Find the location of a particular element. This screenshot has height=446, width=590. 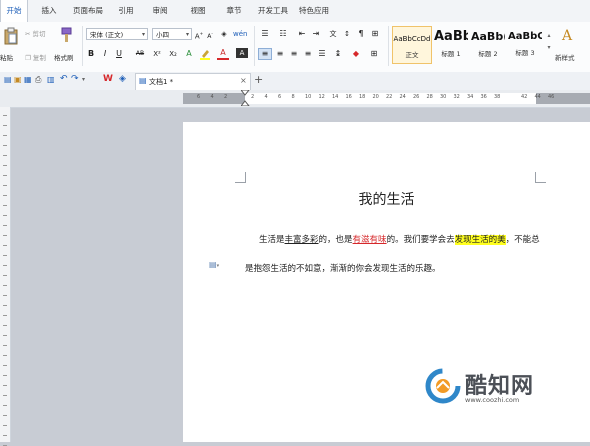

bold-button: B is located at coordinates (91, 54).